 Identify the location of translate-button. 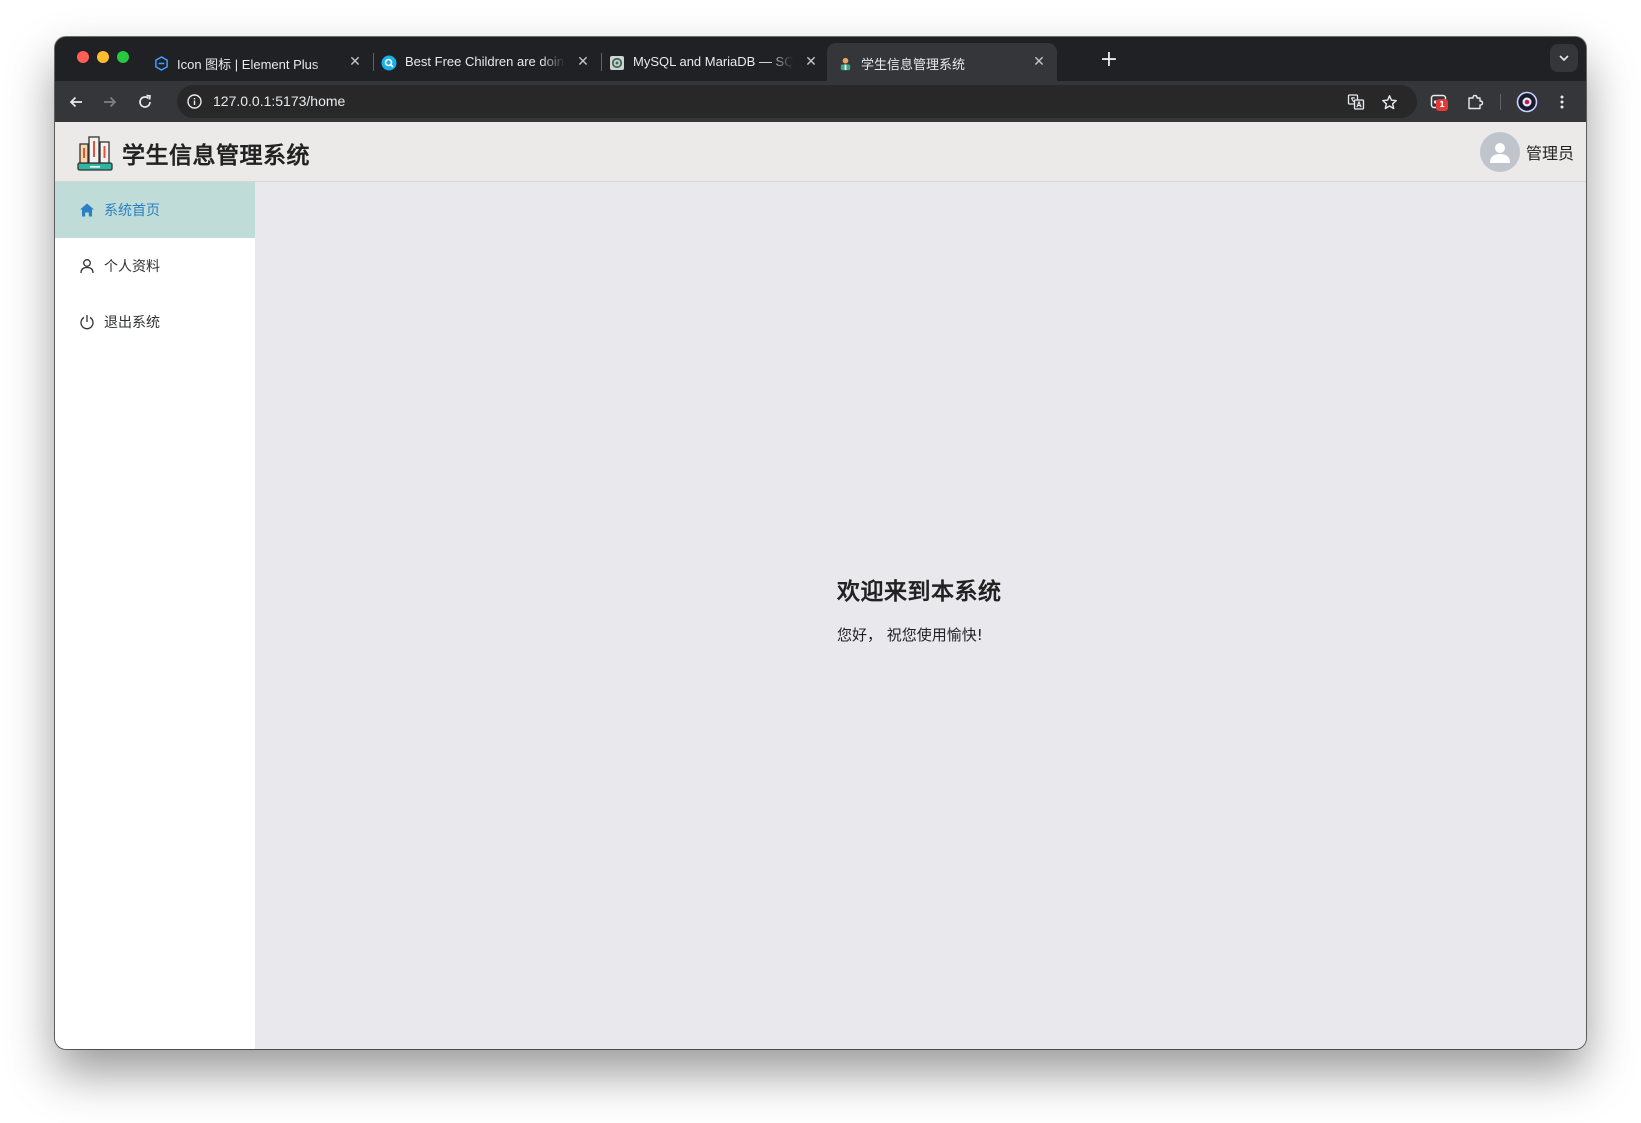
(1356, 102).